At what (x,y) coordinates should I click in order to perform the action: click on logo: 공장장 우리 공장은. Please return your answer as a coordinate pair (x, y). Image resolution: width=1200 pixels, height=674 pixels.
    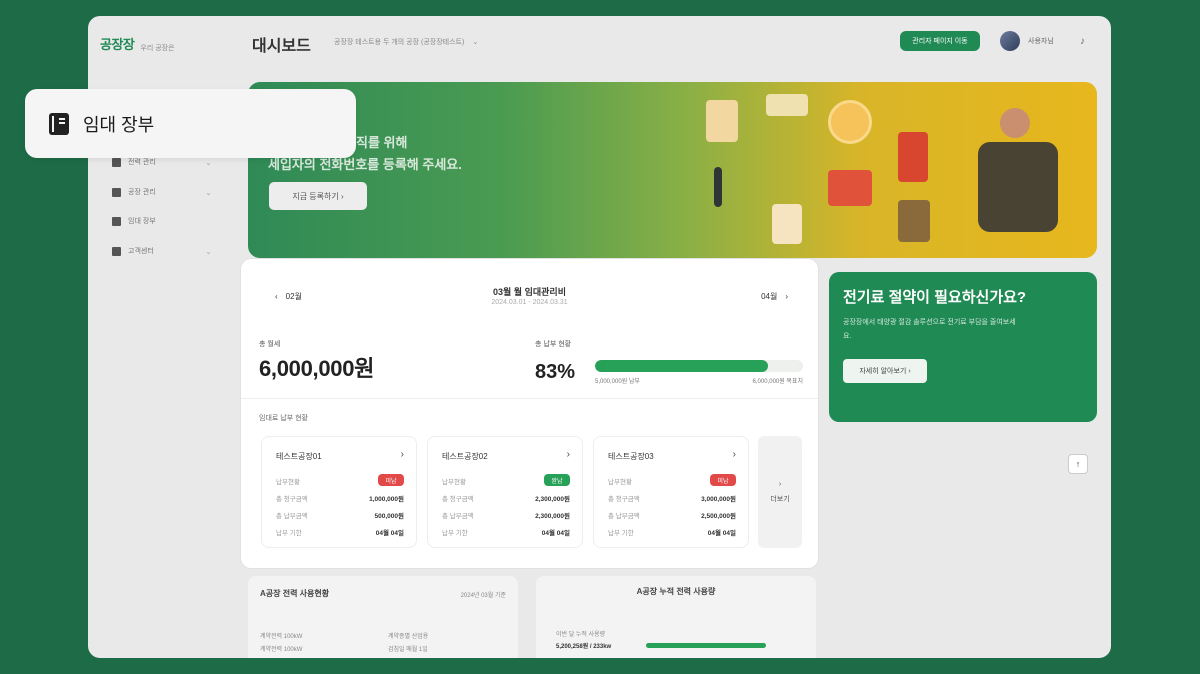
    Looking at the image, I should click on (137, 43).